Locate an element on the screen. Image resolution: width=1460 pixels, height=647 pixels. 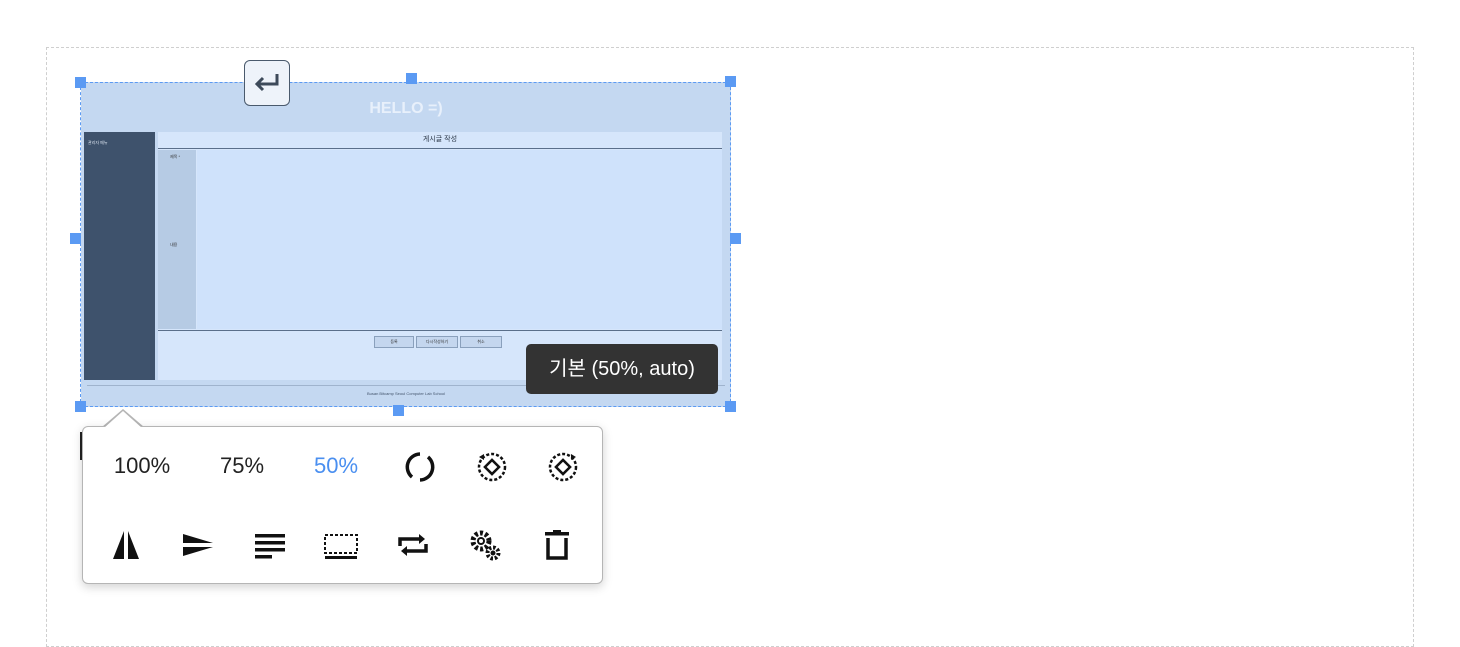
resize-handle-bottom is located at coordinates (398, 410).